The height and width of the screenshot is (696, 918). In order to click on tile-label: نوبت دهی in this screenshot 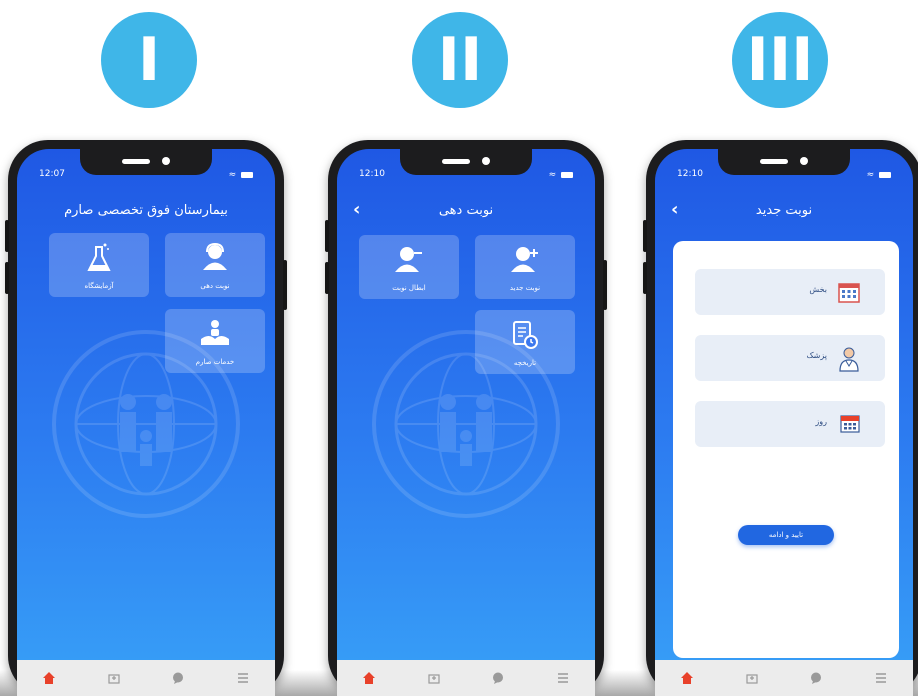, I will do `click(215, 286)`.